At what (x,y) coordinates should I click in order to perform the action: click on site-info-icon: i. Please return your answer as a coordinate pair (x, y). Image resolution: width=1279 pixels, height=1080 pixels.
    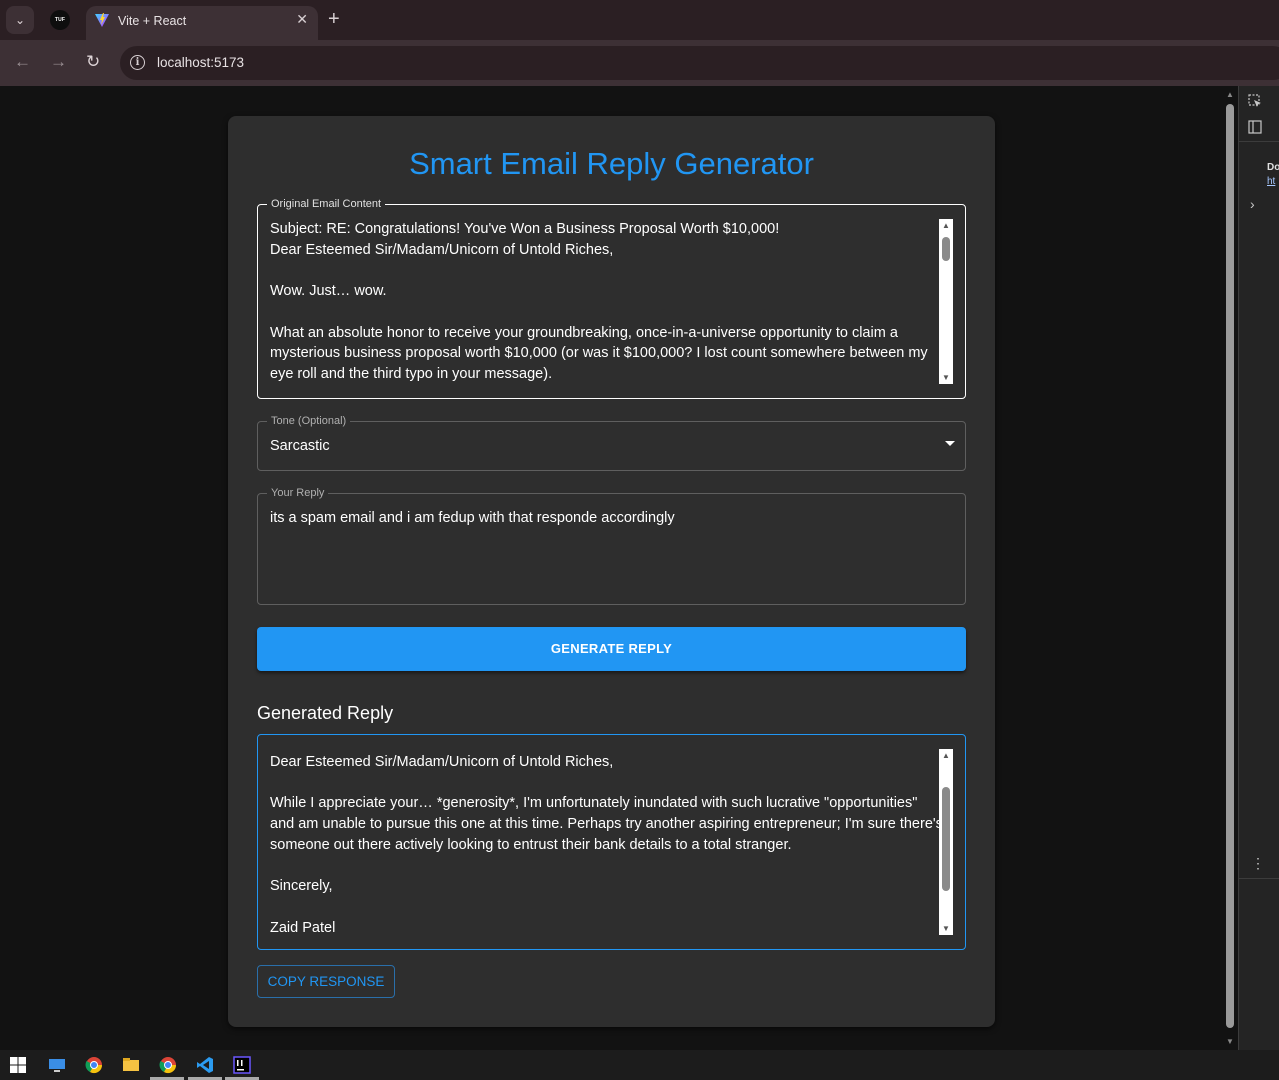
    Looking at the image, I should click on (137, 62).